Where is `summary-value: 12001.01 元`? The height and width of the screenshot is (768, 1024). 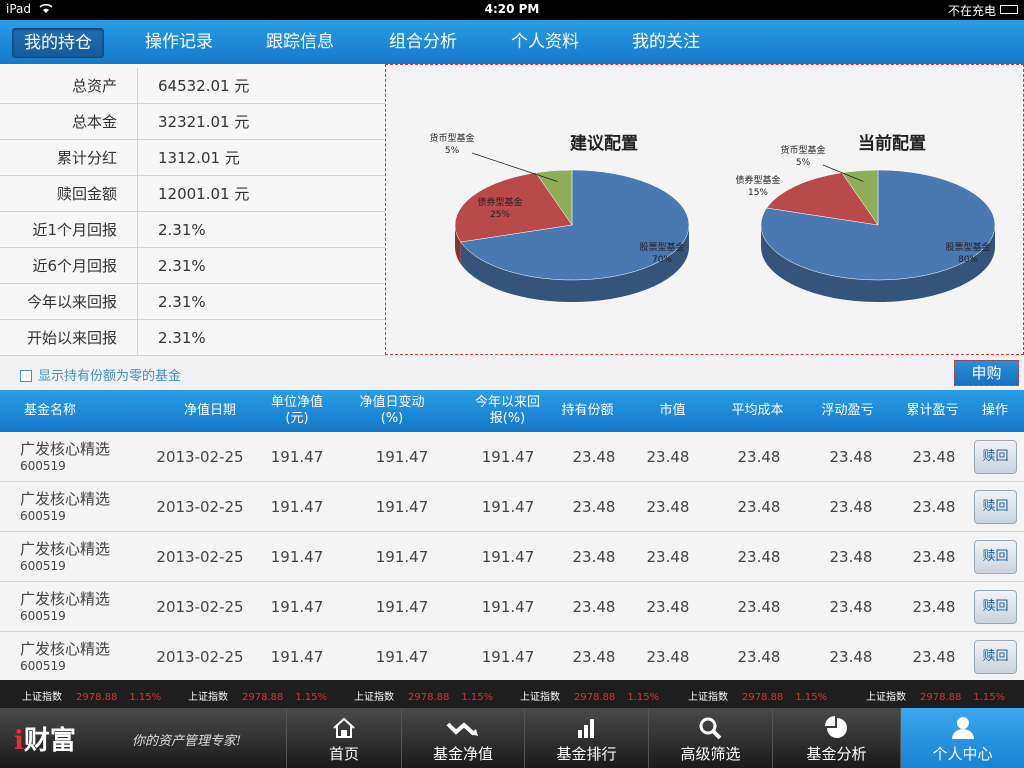
summary-value: 12001.01 元 is located at coordinates (204, 194).